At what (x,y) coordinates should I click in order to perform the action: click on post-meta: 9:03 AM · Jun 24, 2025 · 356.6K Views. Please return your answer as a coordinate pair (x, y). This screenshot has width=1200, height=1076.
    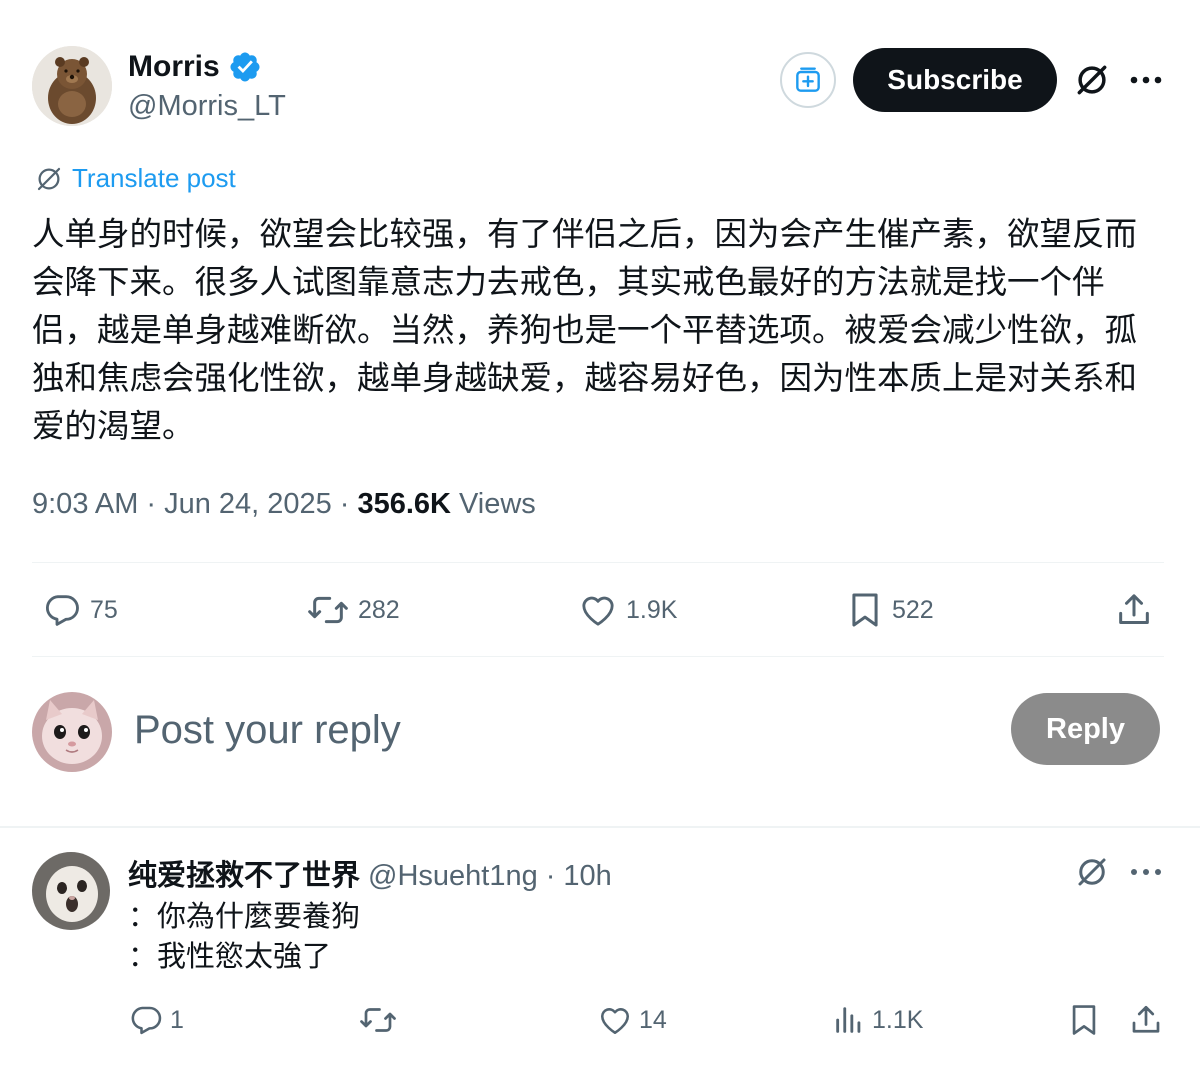
    Looking at the image, I should click on (284, 504).